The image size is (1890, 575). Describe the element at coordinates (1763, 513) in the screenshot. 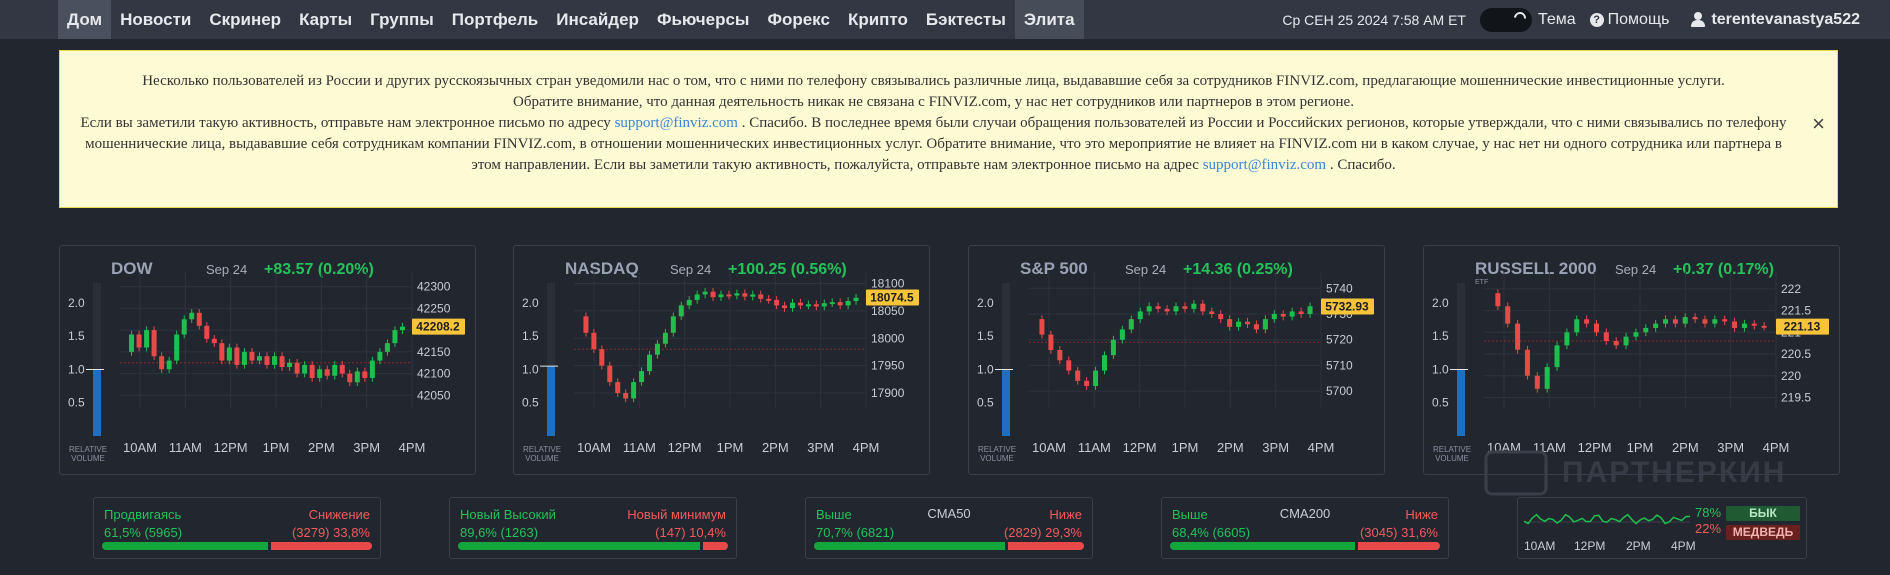

I see `bull-button: БЫК` at that location.